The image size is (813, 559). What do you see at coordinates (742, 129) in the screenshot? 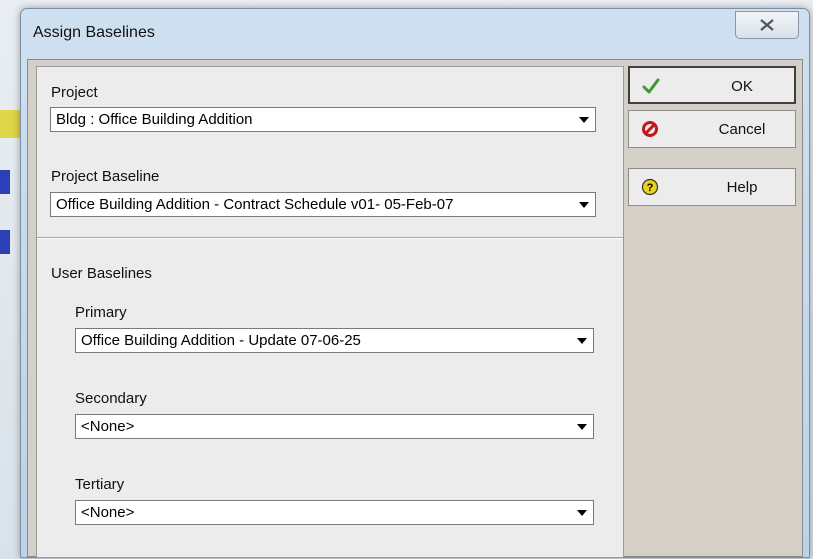
I see `cancel-label: Cancel` at bounding box center [742, 129].